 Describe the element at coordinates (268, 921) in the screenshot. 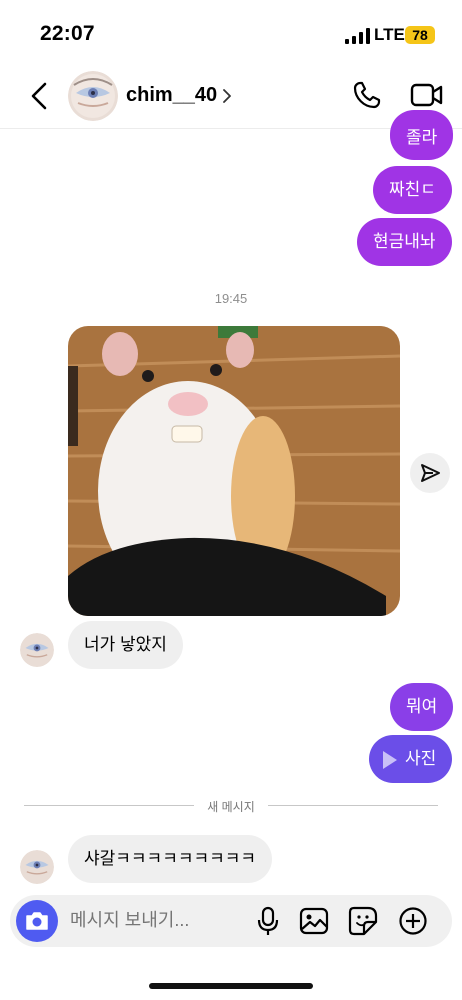

I see `microphone-icon` at that location.